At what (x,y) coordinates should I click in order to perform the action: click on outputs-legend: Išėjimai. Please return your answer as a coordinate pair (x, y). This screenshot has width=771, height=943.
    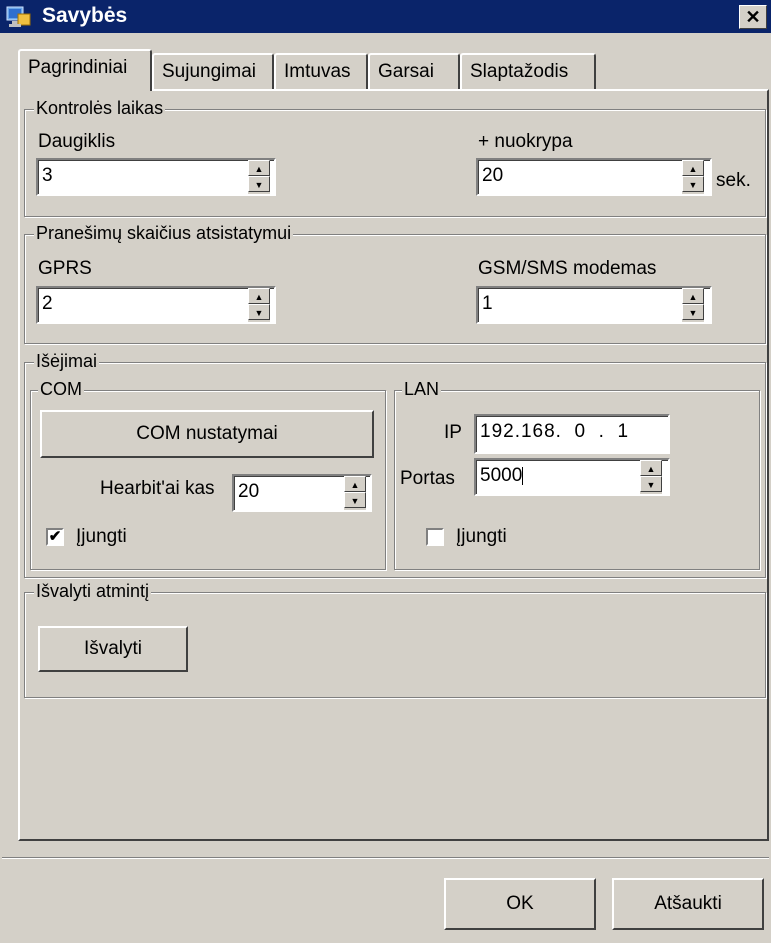
    Looking at the image, I should click on (67, 361).